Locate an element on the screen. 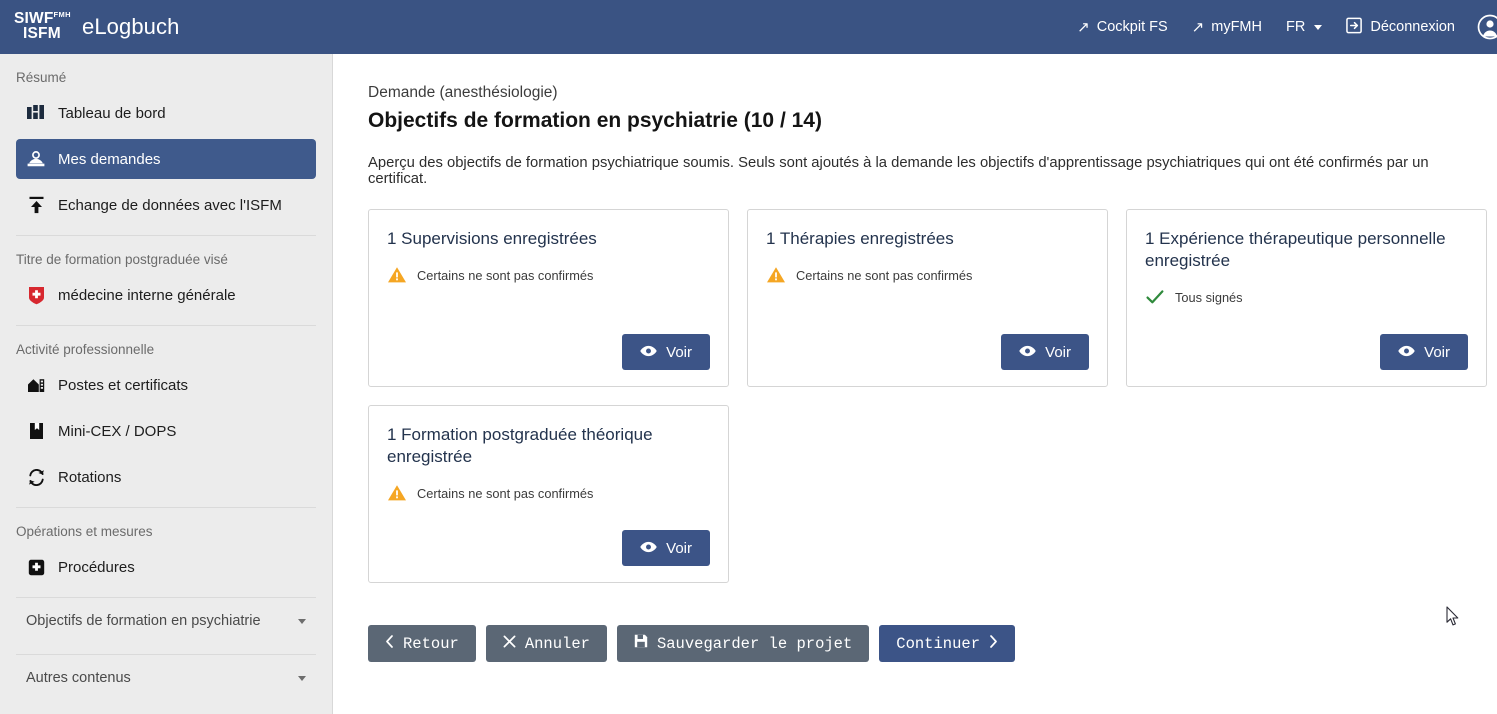 This screenshot has height=714, width=1497. sidebar-item-procedures-label: Procédures is located at coordinates (96, 567).